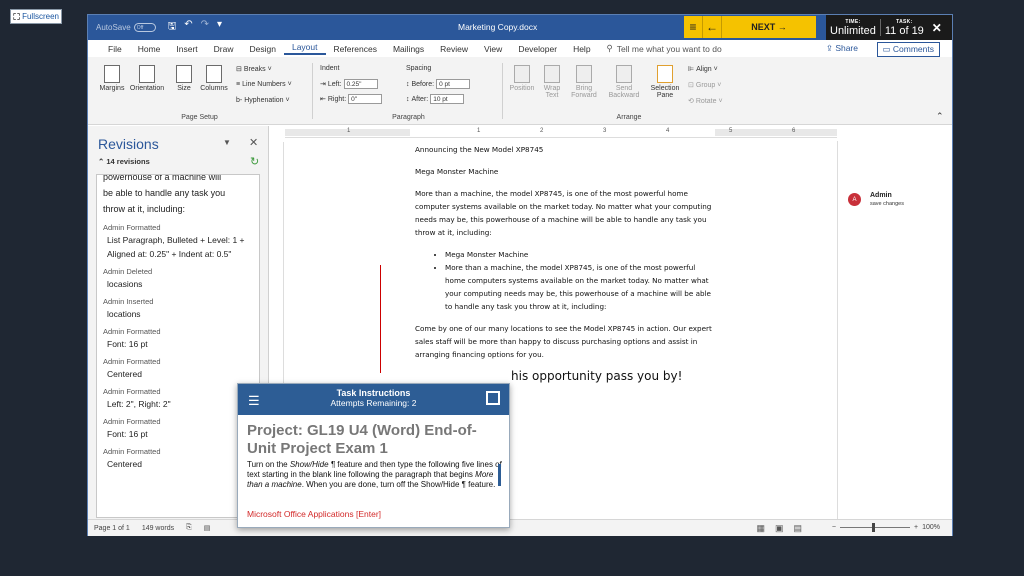 Image resolution: width=1024 pixels, height=576 pixels. I want to click on bring-forward-button: Bring Forward, so click(584, 82).